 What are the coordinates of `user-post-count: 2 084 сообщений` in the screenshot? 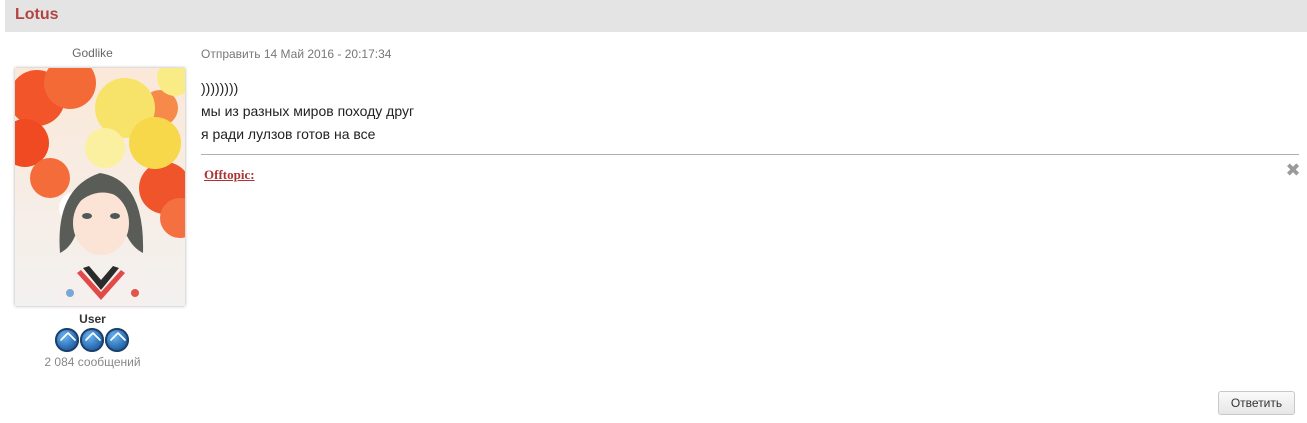 It's located at (92, 362).